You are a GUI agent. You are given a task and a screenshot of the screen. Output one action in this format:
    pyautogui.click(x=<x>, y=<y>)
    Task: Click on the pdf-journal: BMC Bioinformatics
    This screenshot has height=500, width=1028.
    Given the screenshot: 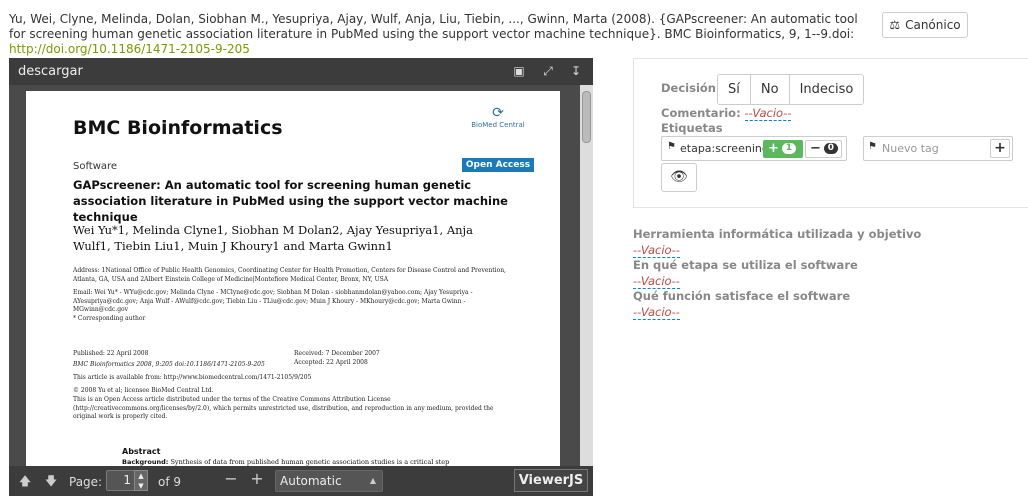 What is the action you would take?
    pyautogui.click(x=178, y=128)
    